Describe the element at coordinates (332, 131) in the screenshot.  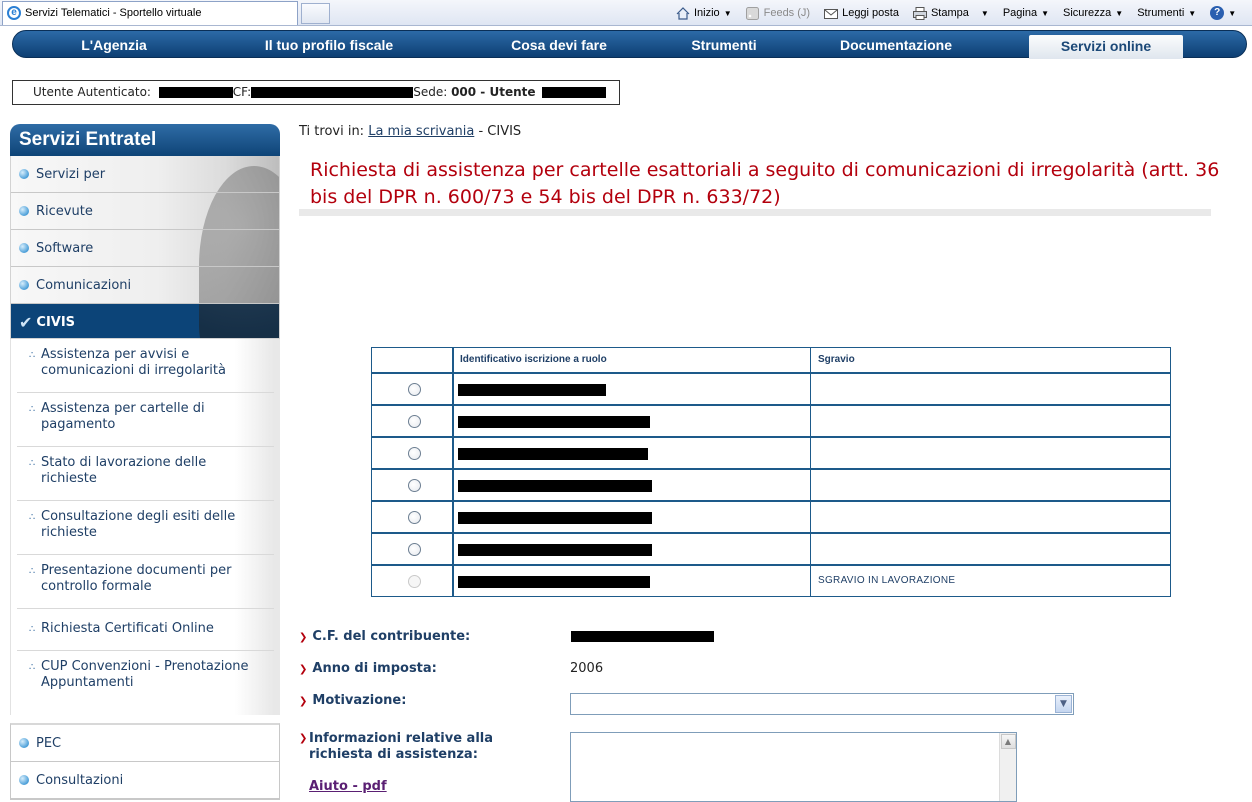
I see `breadcrumb-prefix: Ti trovi in:` at that location.